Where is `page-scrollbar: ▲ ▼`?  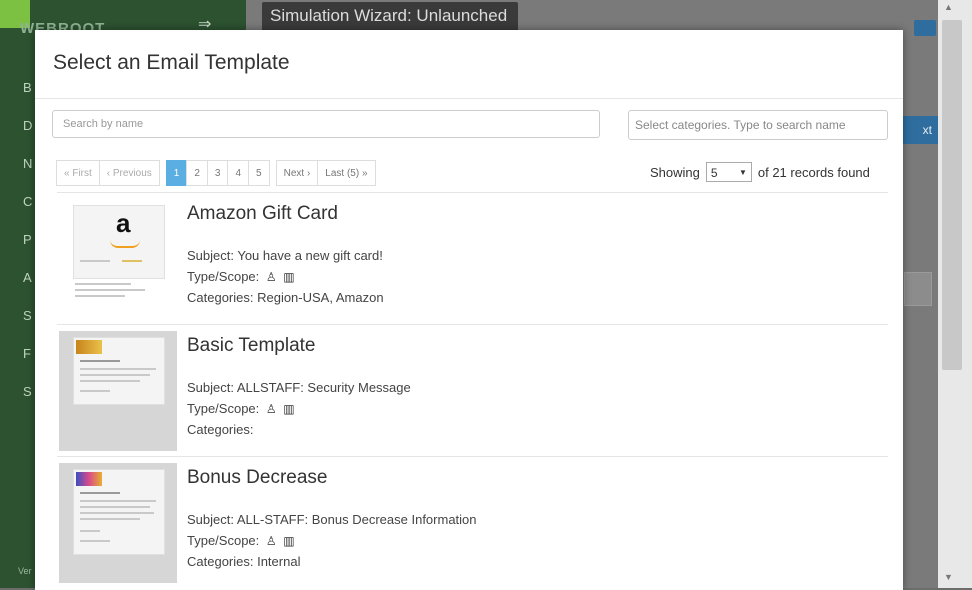
page-scrollbar: ▲ ▼ is located at coordinates (955, 294).